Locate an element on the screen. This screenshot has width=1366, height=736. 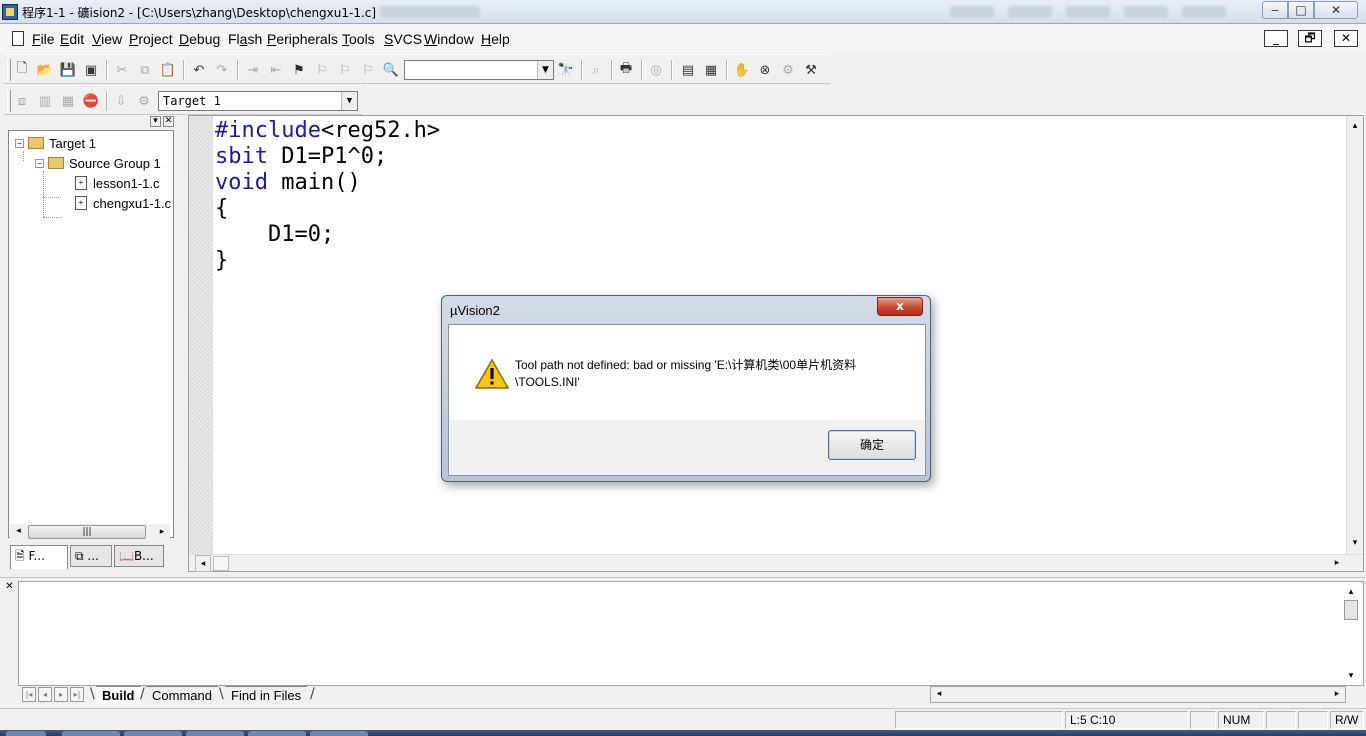
scroll-thumb: ||| is located at coordinates (87, 532).